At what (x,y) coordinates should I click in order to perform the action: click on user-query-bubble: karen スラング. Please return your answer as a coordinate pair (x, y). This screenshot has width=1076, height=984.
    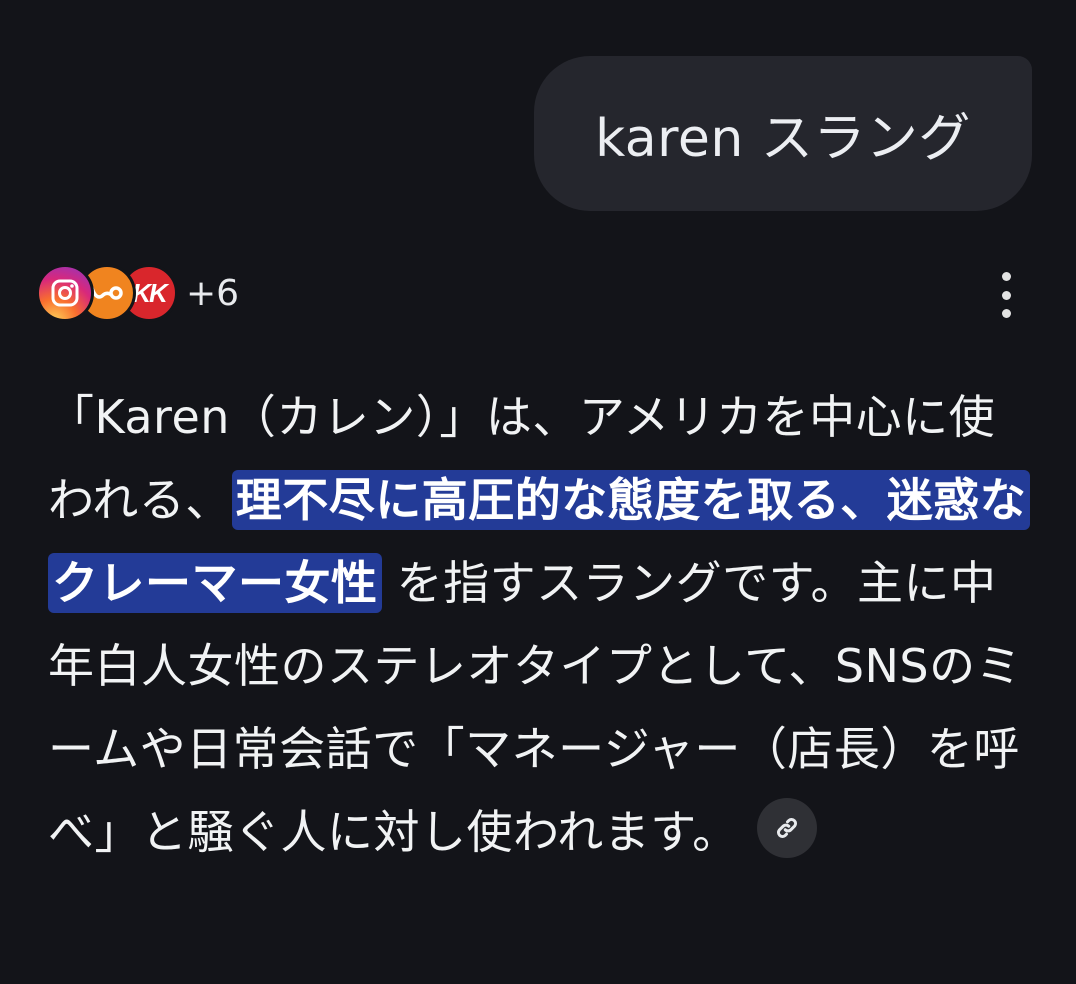
    Looking at the image, I should click on (783, 133).